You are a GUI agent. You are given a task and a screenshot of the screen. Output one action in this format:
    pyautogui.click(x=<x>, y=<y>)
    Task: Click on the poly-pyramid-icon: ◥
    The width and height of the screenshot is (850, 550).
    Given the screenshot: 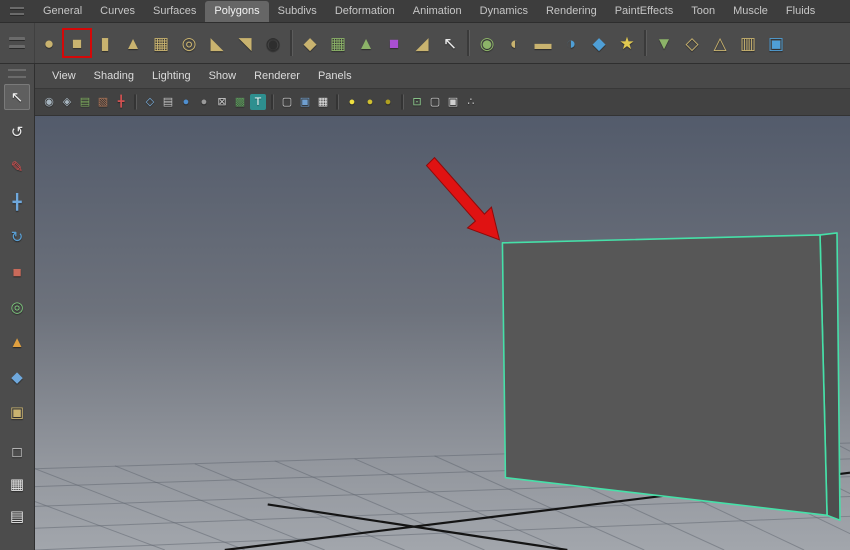 What is the action you would take?
    pyautogui.click(x=245, y=43)
    